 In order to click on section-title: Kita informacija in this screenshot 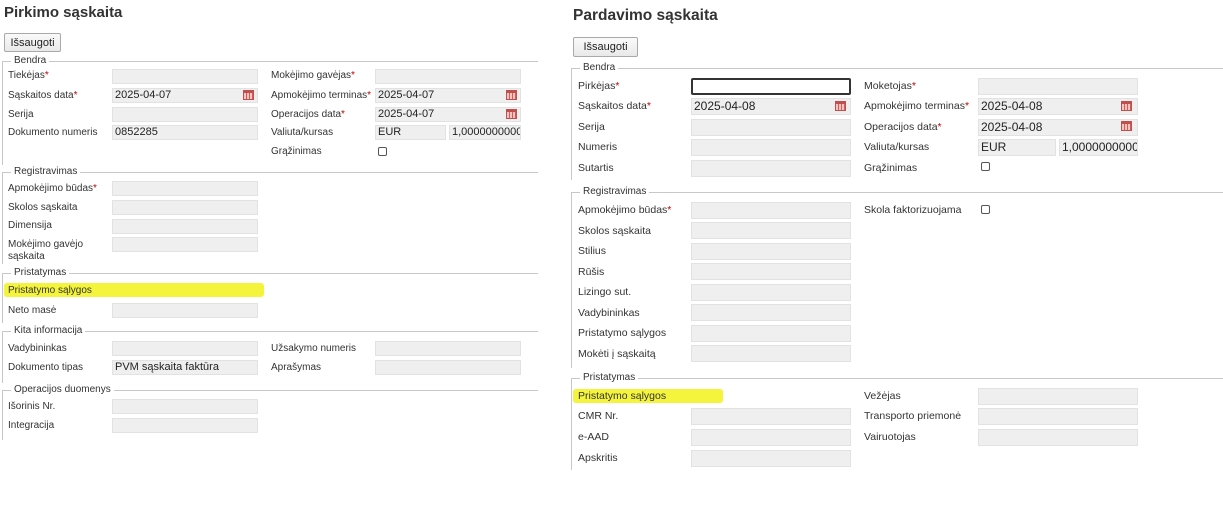, I will do `click(48, 331)`.